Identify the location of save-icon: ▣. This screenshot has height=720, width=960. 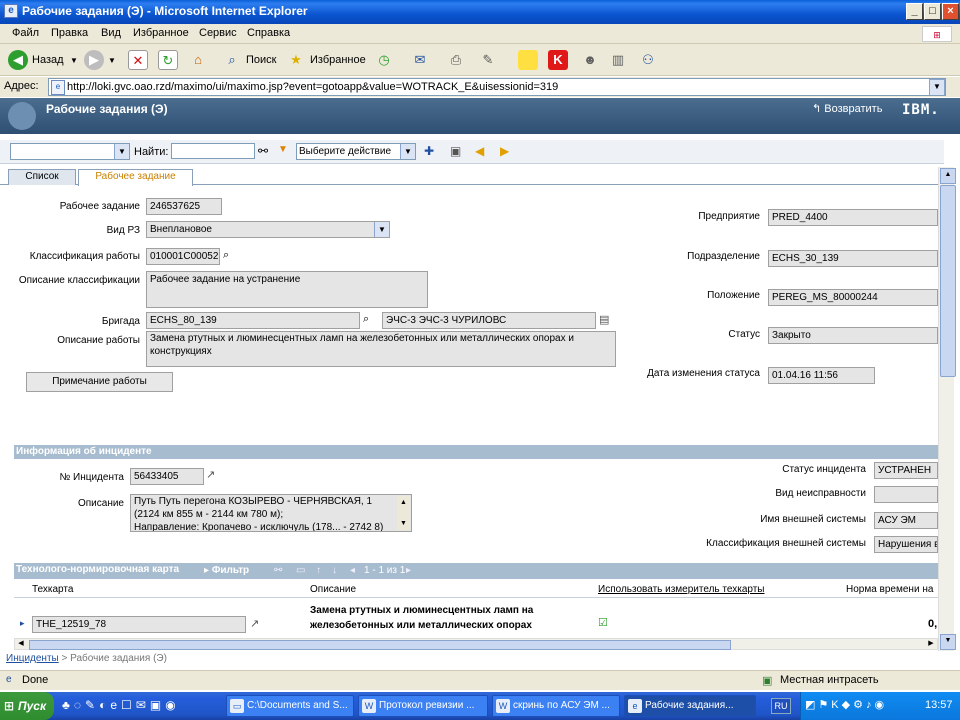
(455, 151).